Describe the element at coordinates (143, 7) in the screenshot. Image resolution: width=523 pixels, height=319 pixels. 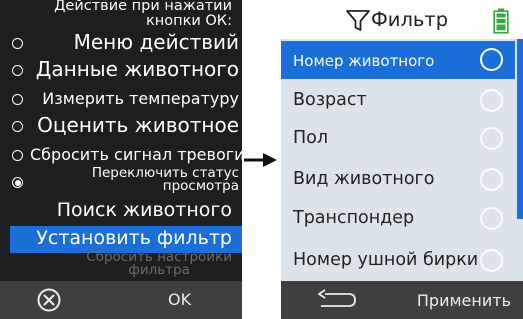
I see `header-line-1: Действие при нажатии` at that location.